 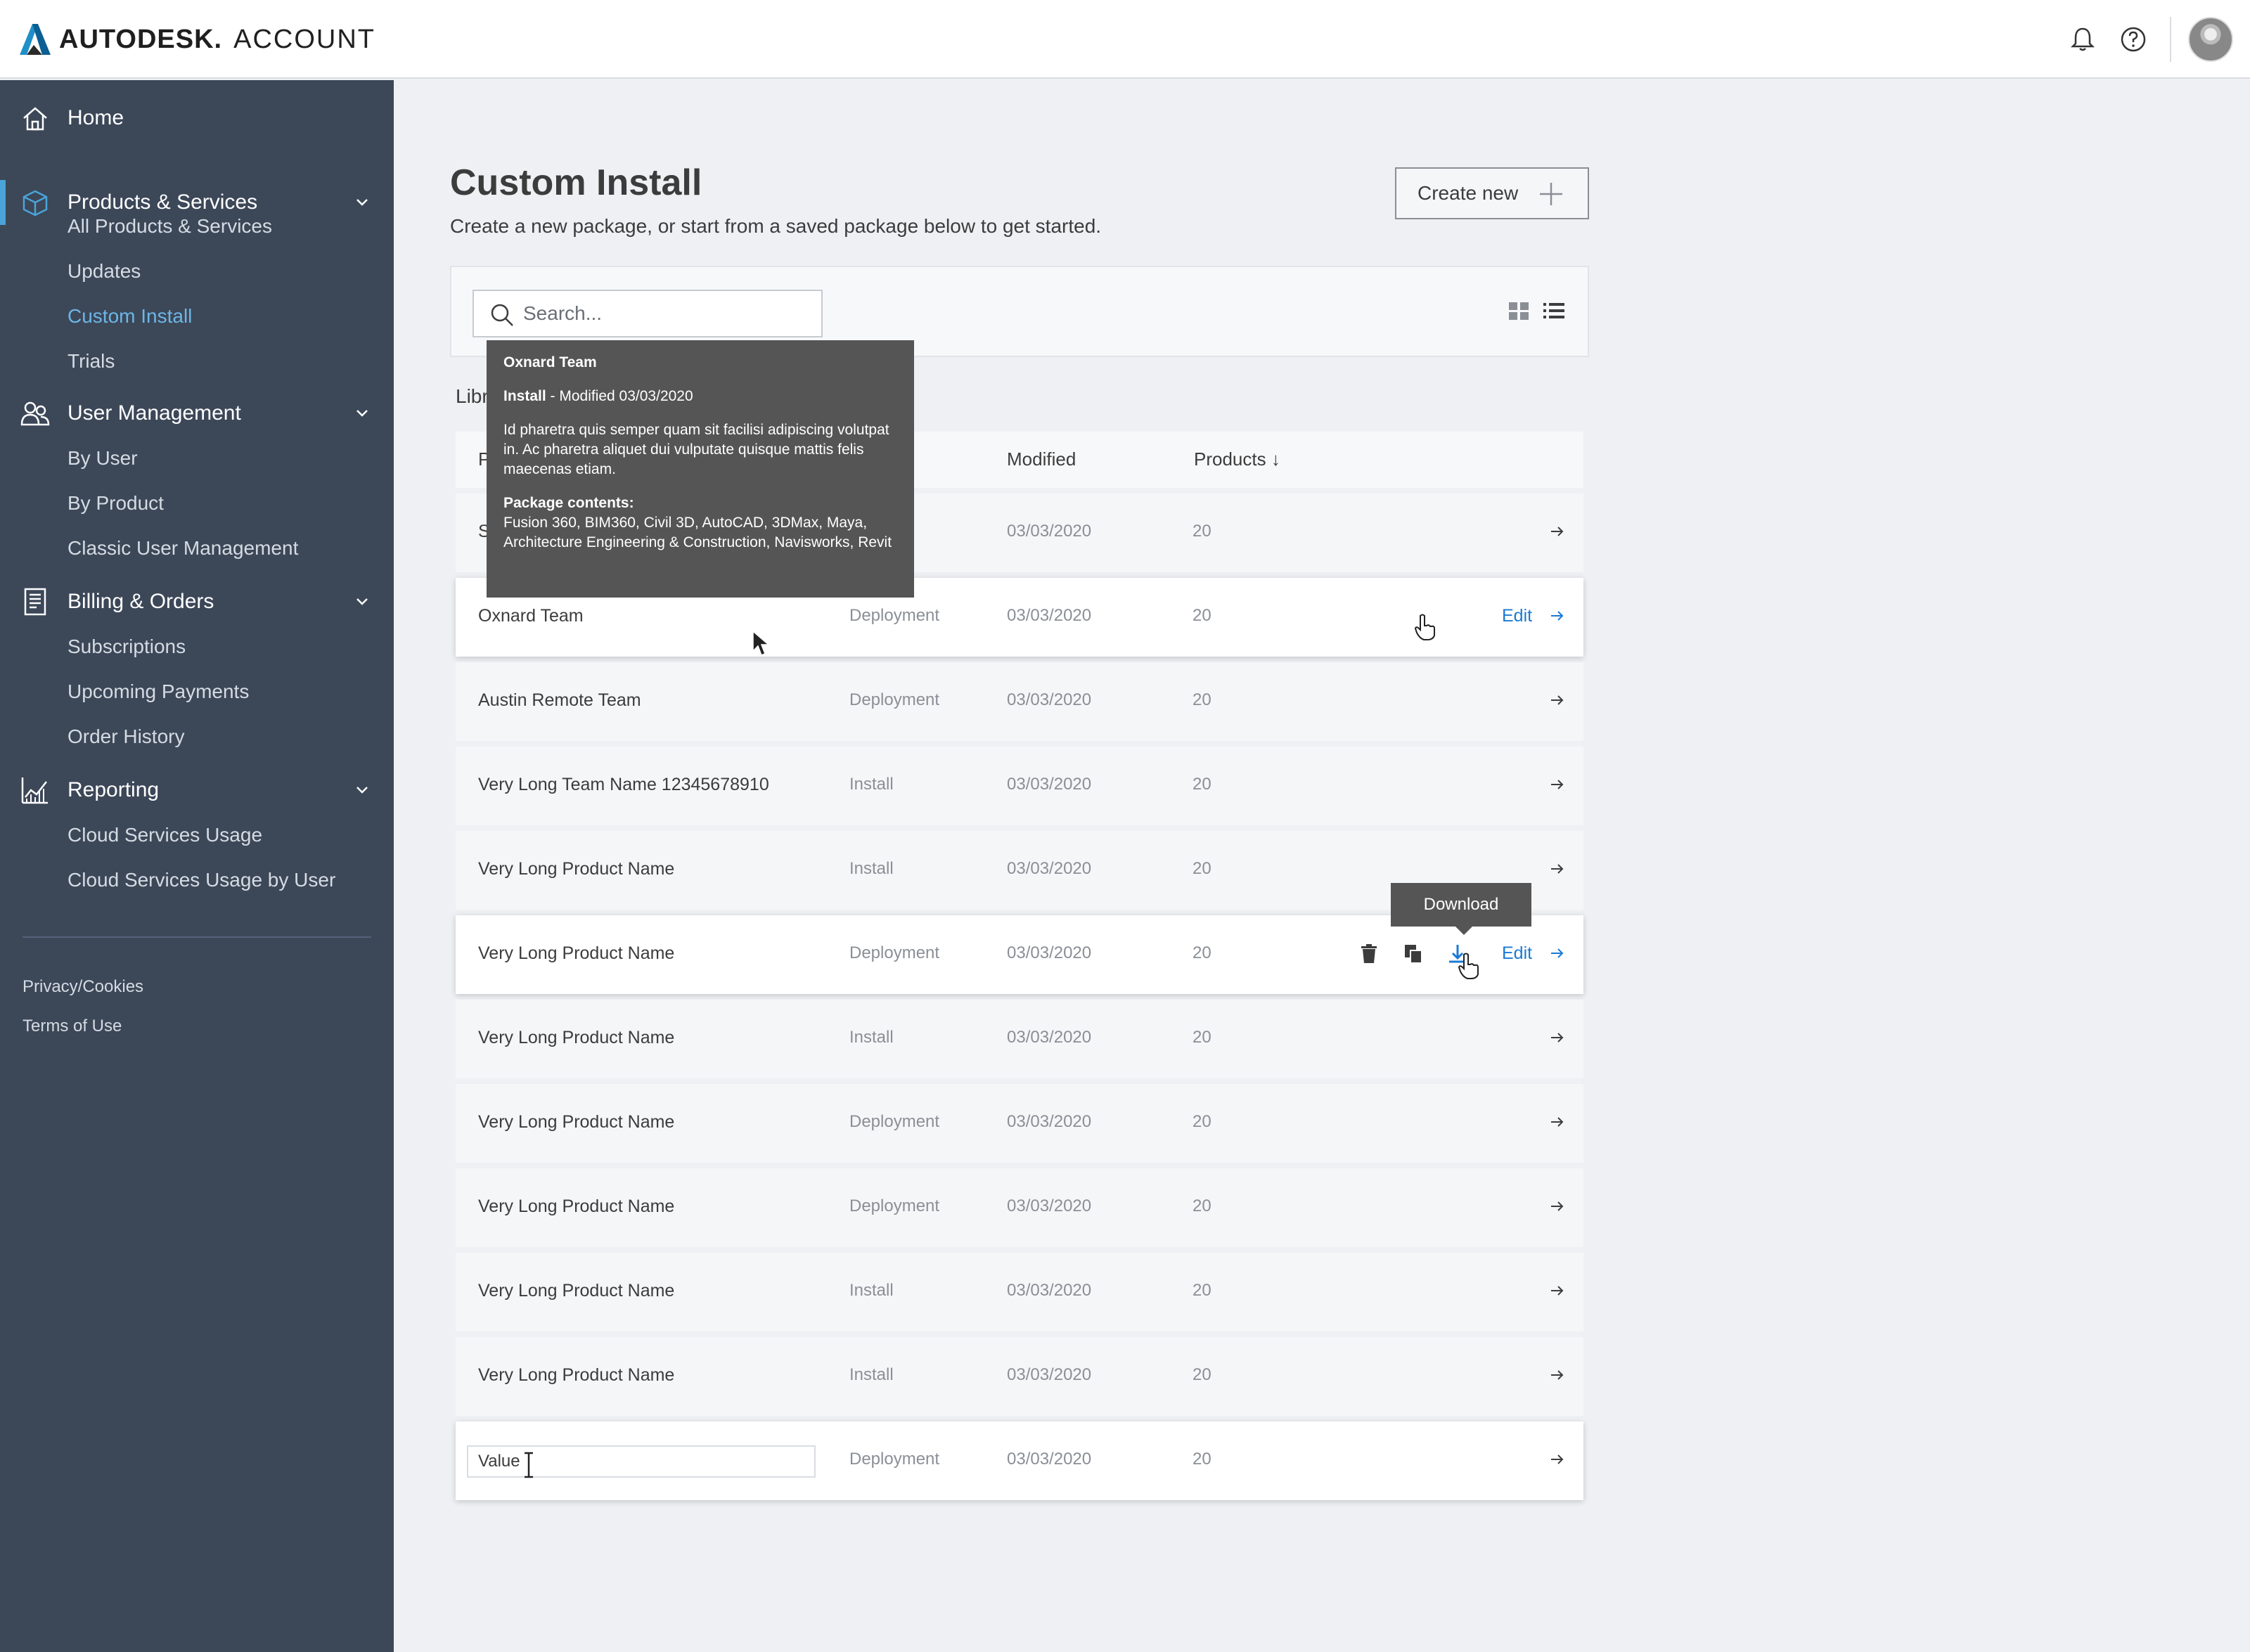 I want to click on package-name-input, so click(x=641, y=1462).